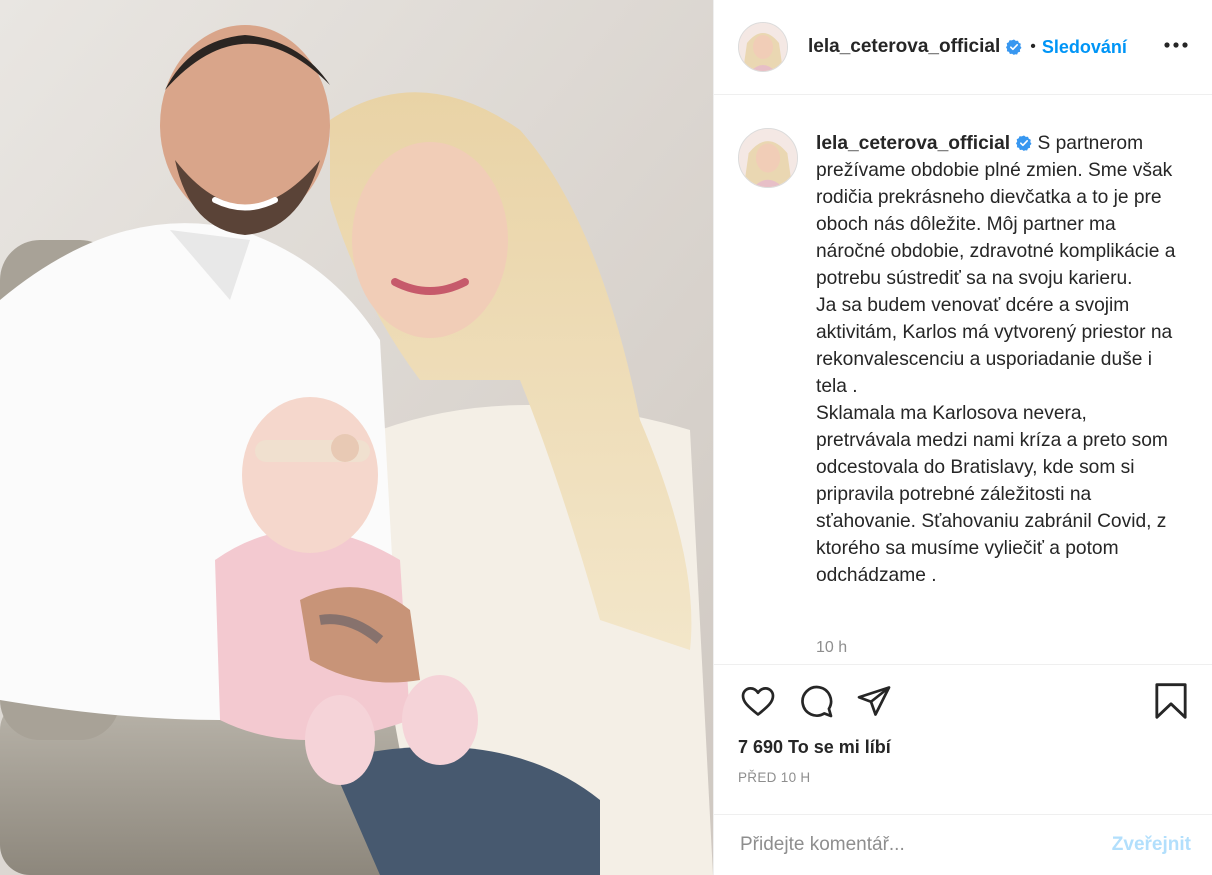 The width and height of the screenshot is (1212, 875). What do you see at coordinates (963, 701) in the screenshot?
I see `action-bar` at bounding box center [963, 701].